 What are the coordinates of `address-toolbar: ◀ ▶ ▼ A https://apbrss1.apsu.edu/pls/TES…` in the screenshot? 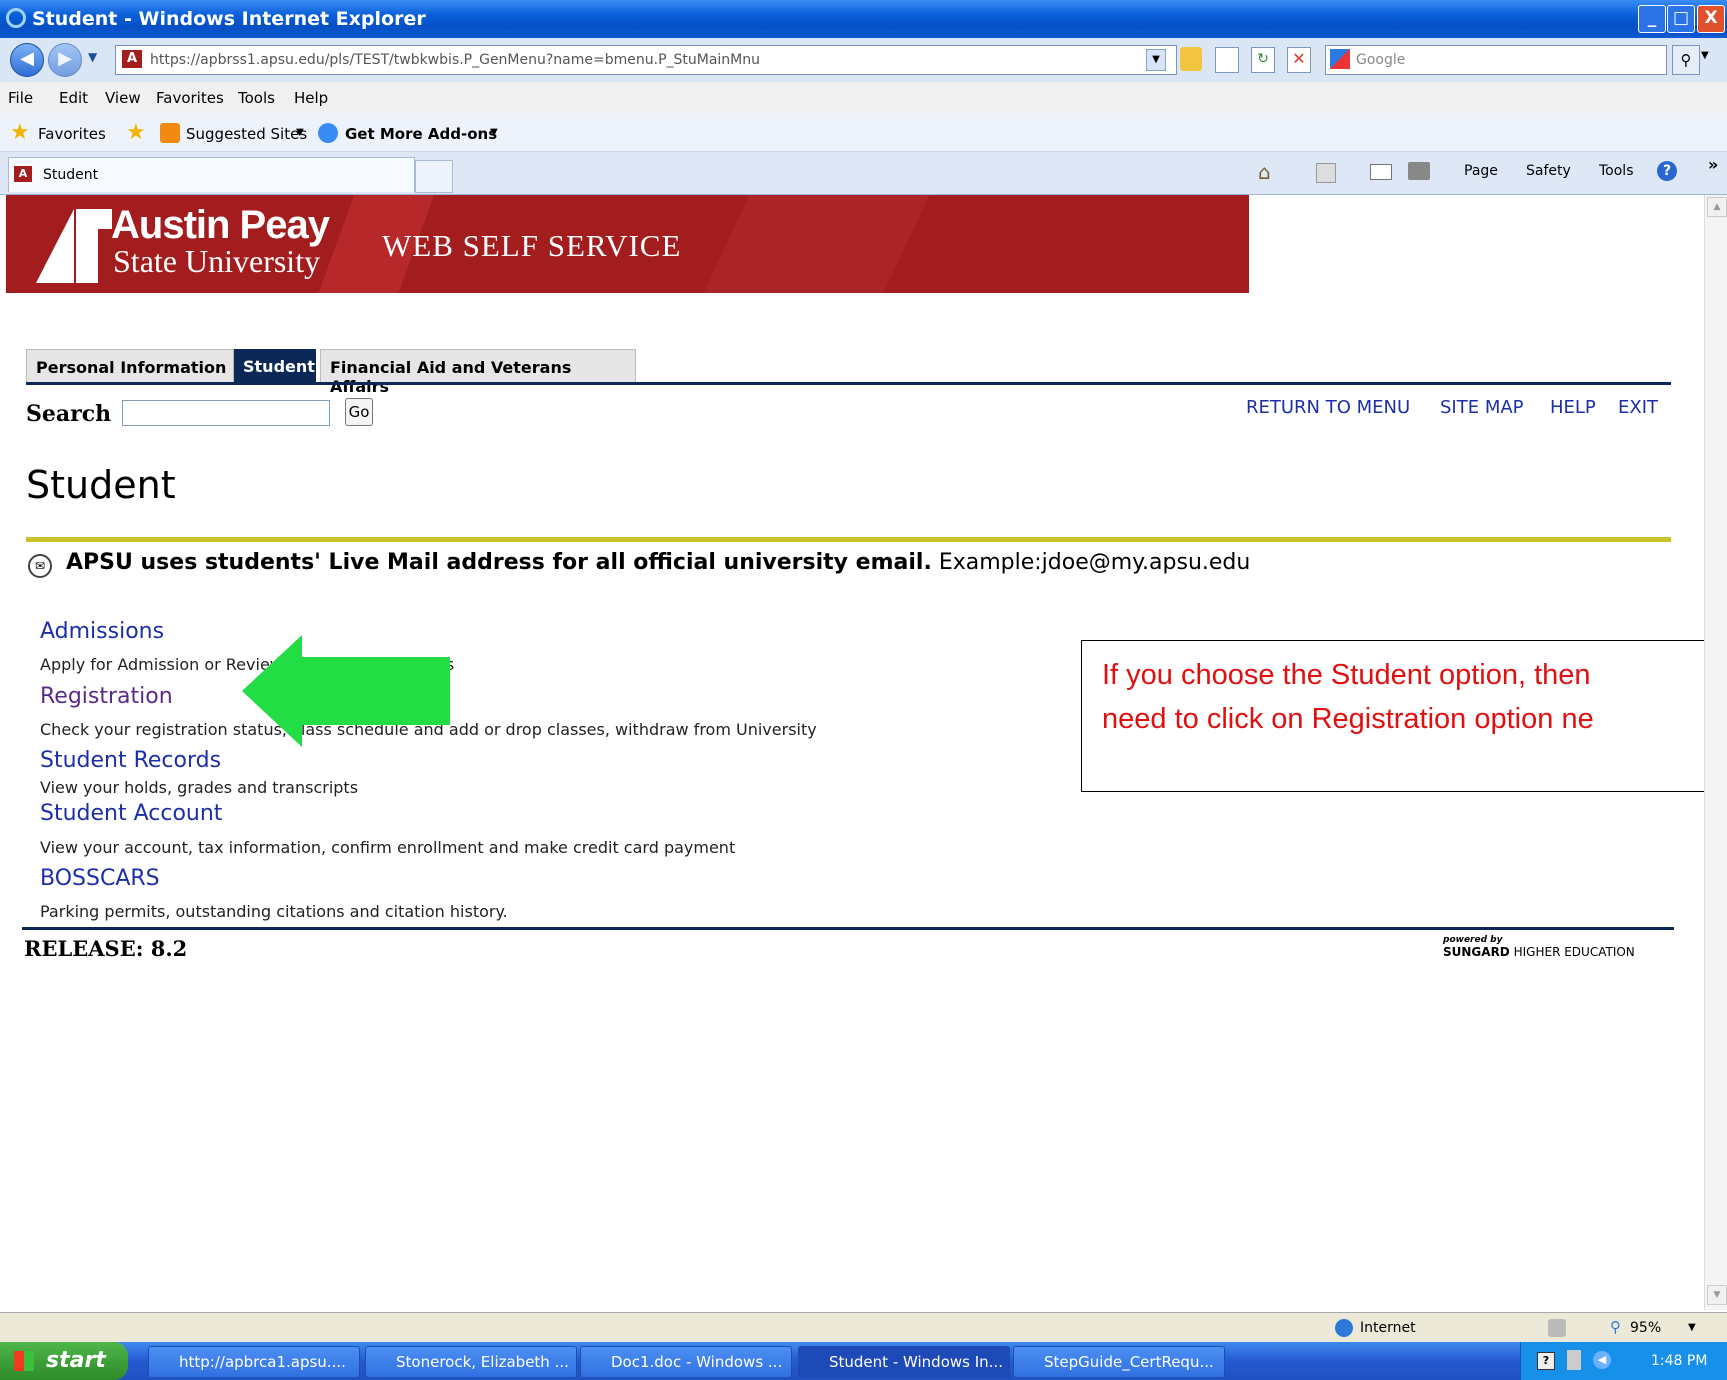 It's located at (863, 60).